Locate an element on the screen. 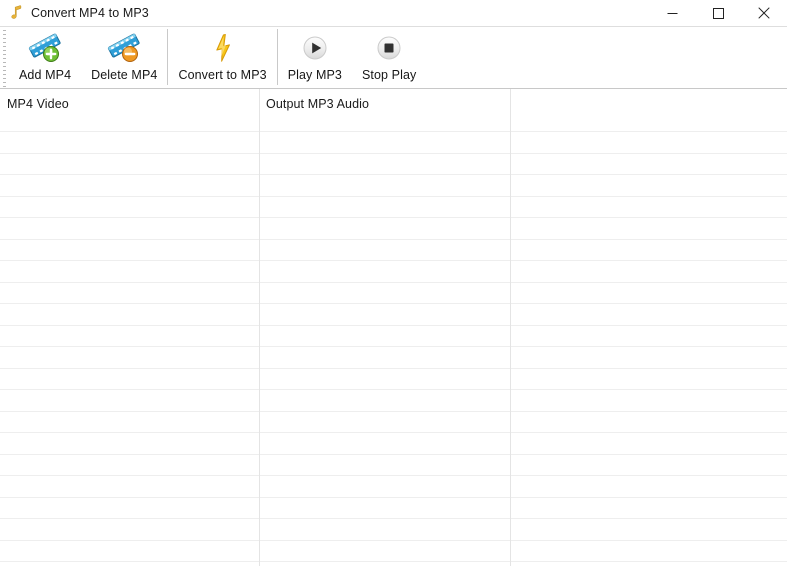 This screenshot has height=566, width=787. grid-header-labels: MP4 Video Output MP3 Audio is located at coordinates (393, 110).